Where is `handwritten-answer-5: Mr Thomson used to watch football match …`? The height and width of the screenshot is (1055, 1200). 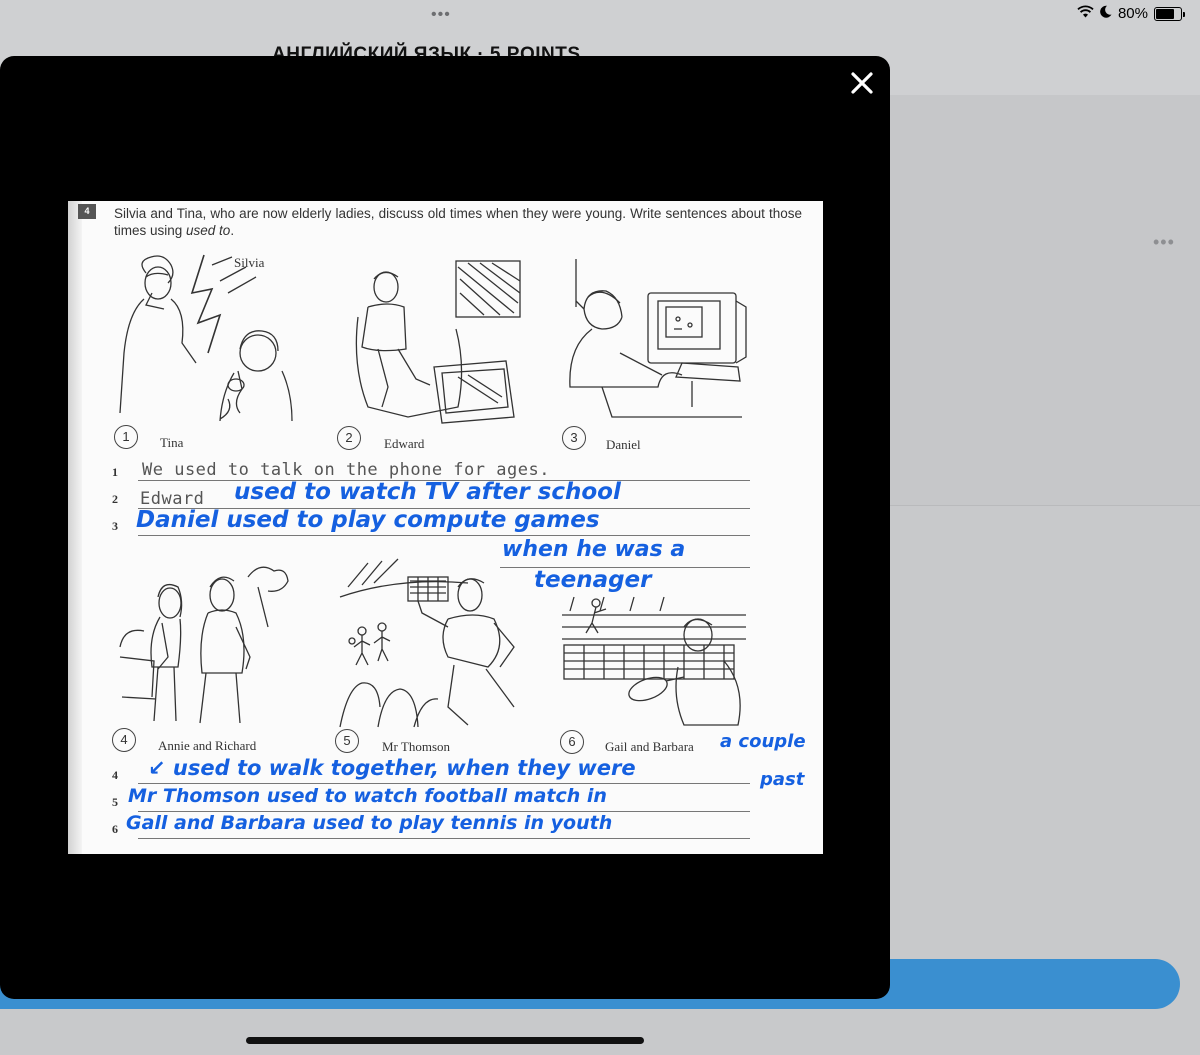
handwritten-answer-5: Mr Thomson used to watch football match … is located at coordinates (367, 796).